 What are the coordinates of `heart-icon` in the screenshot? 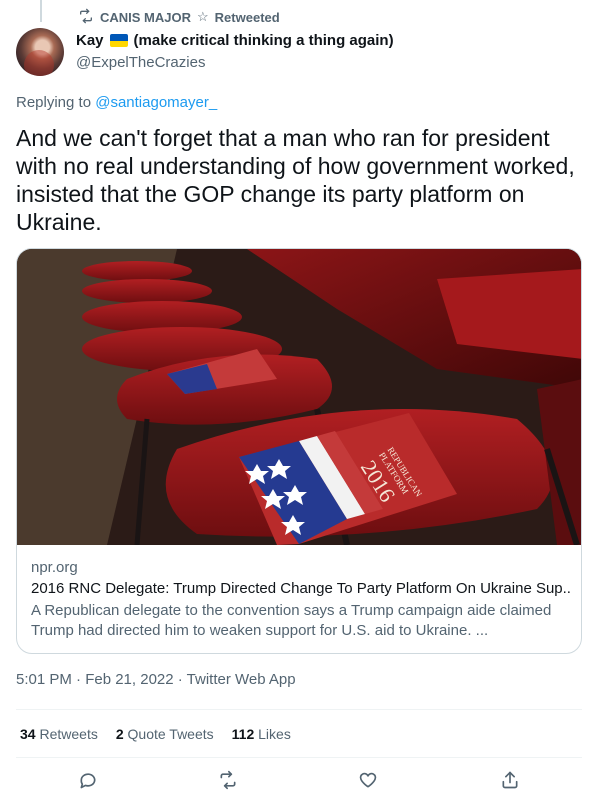 It's located at (368, 780).